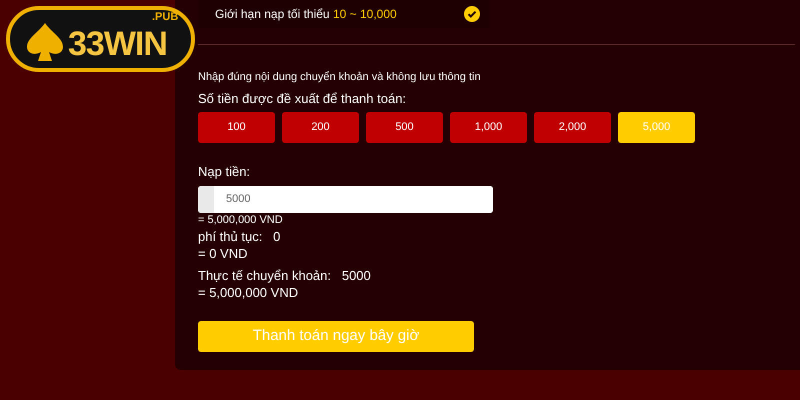  What do you see at coordinates (240, 236) in the screenshot?
I see `fee-text: phí thủ tục: 0` at bounding box center [240, 236].